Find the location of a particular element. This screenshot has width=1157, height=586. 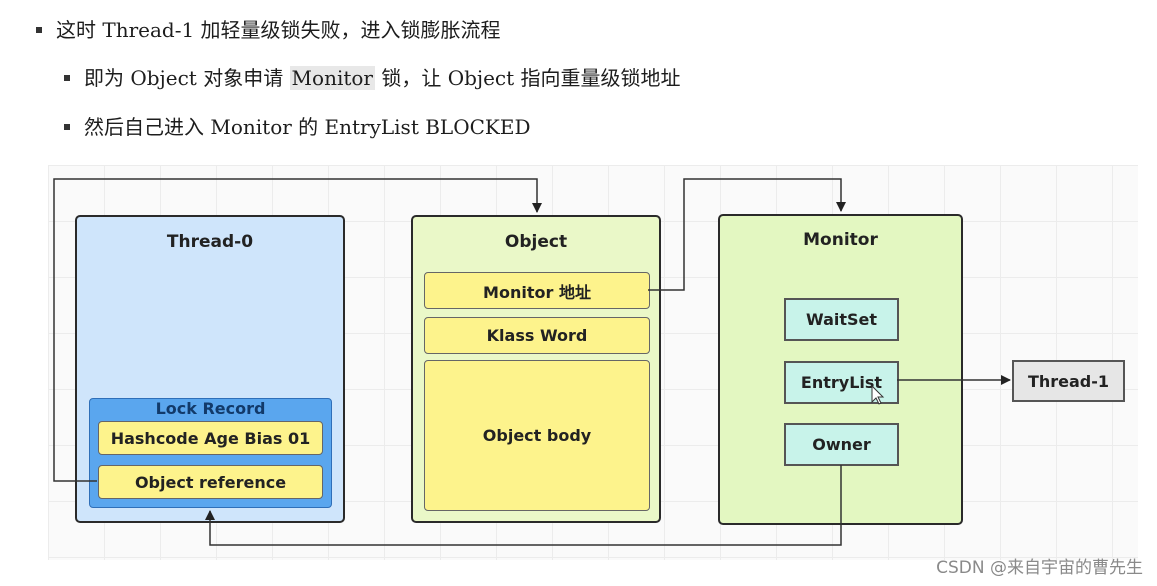

mouse-cursor-icon is located at coordinates (878, 394).